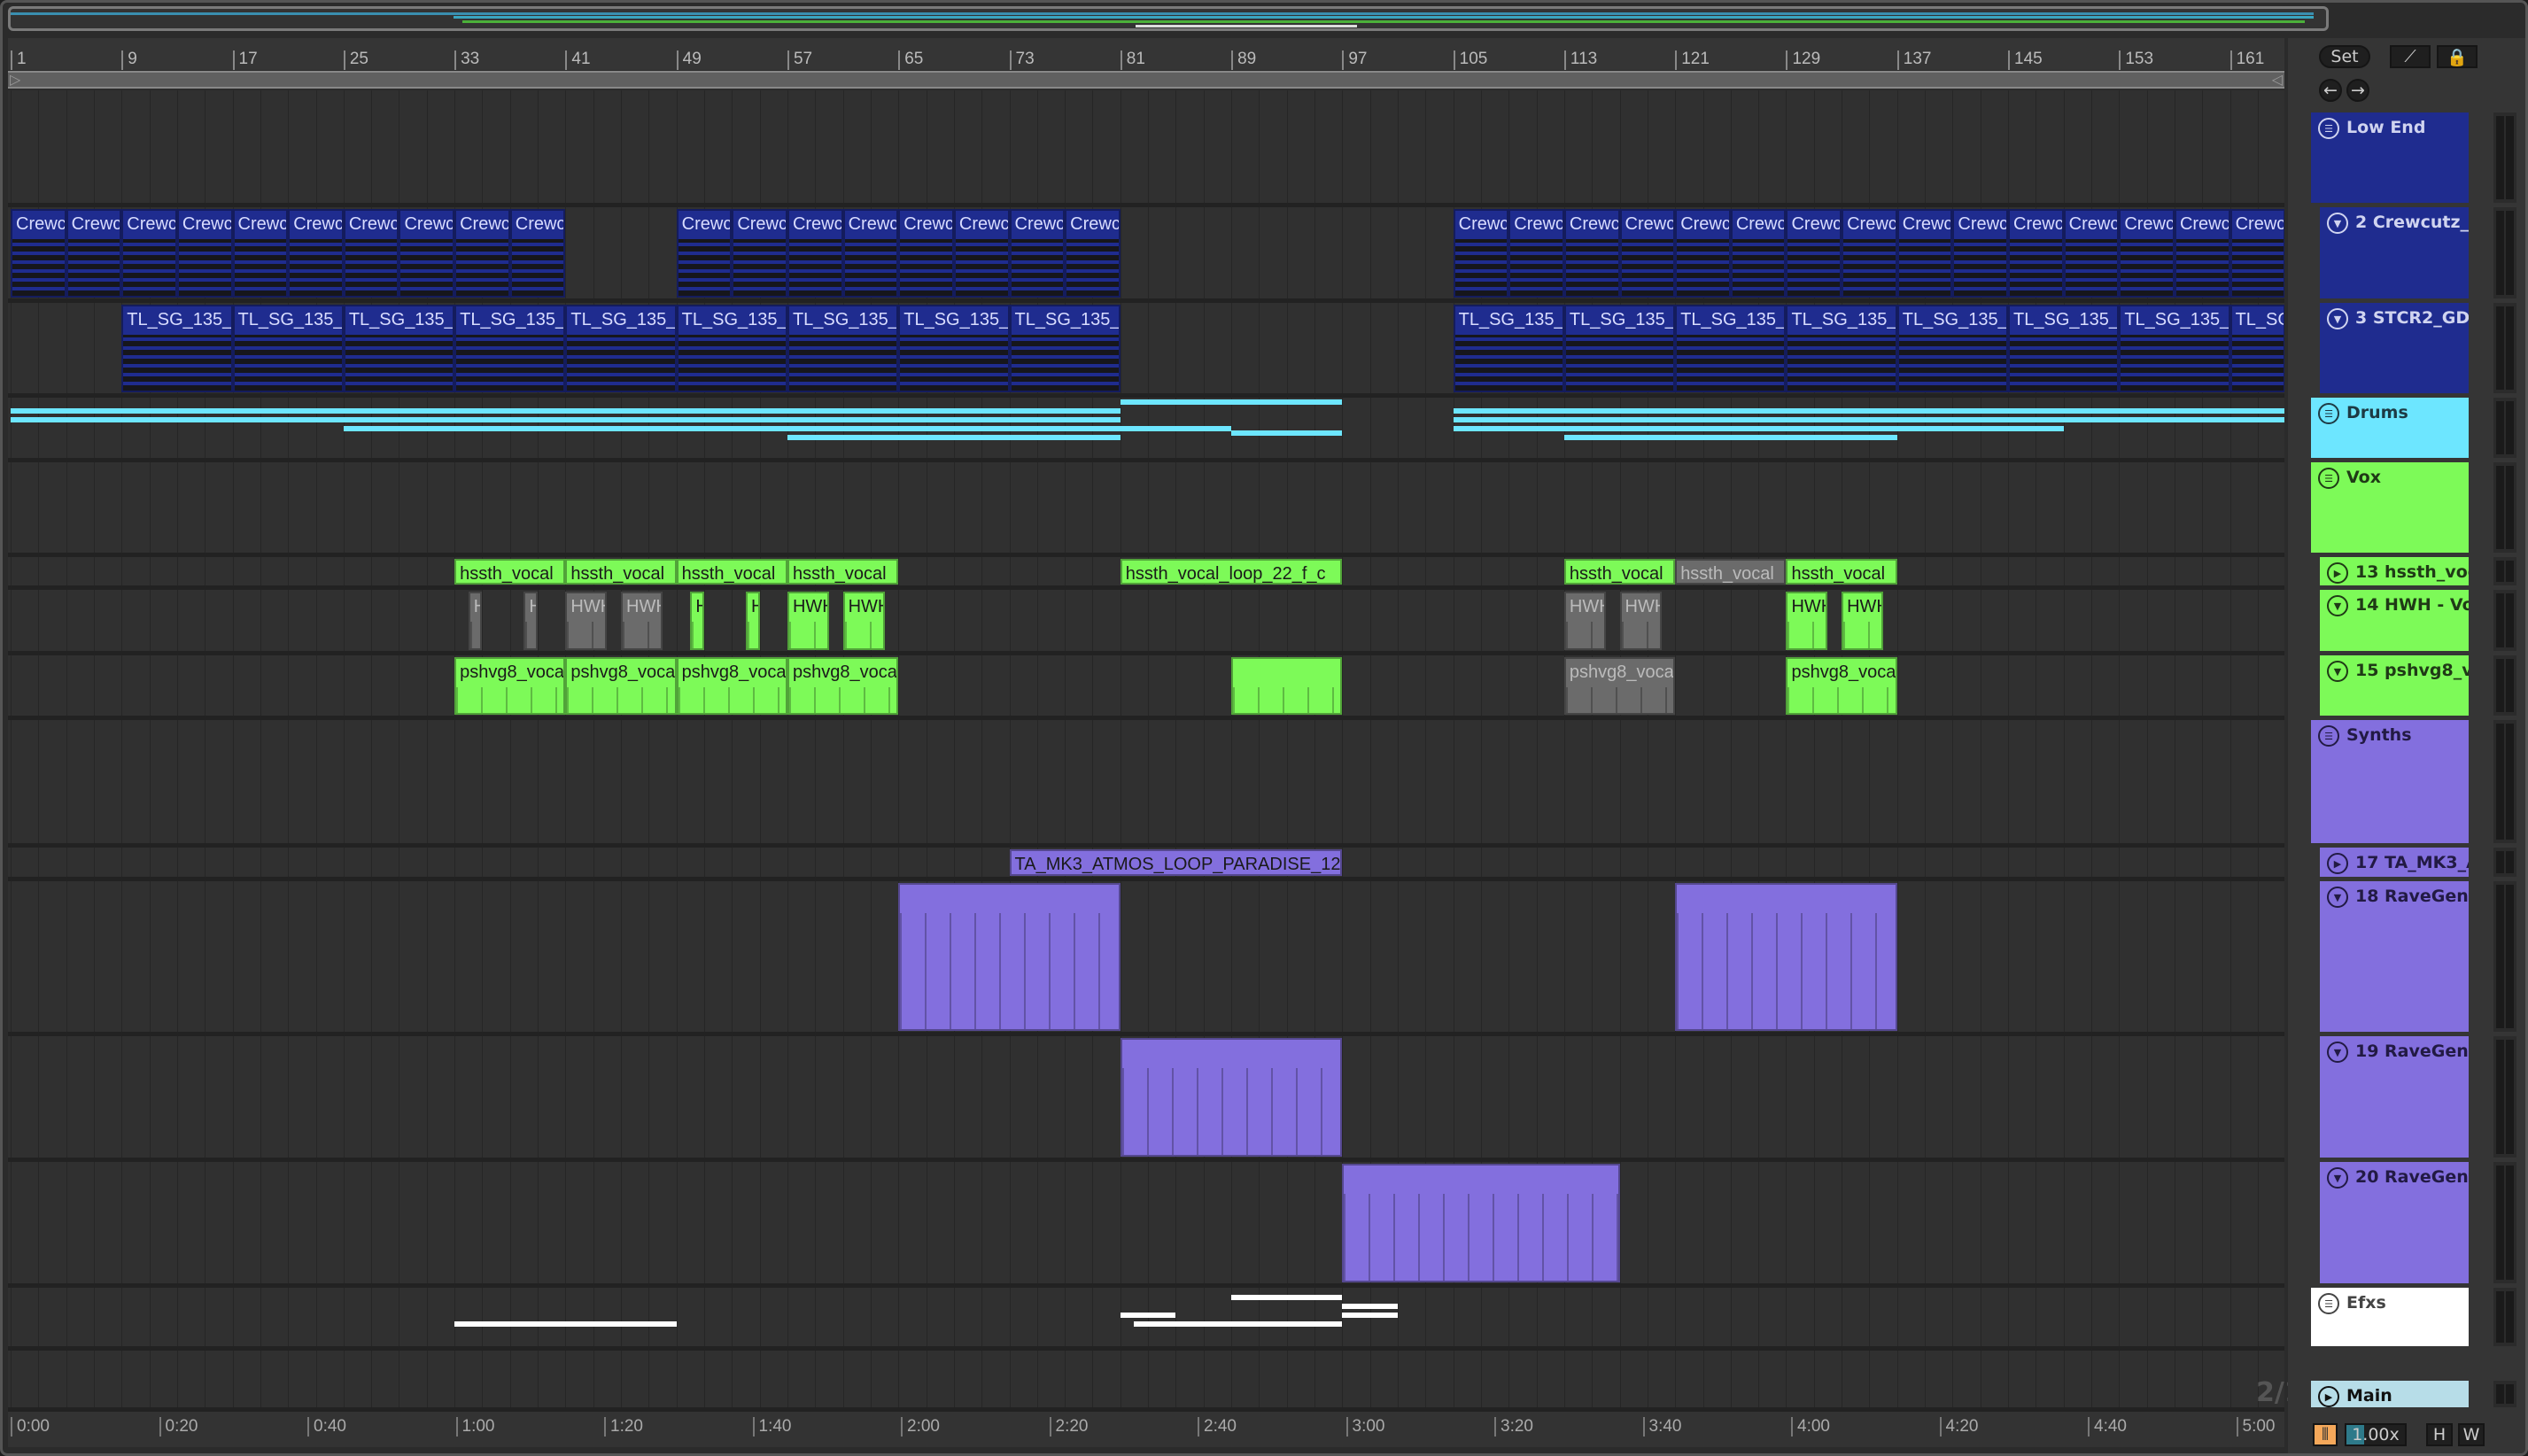  Describe the element at coordinates (2328, 1396) in the screenshot. I see `expand-toggle-icon: ▶` at that location.